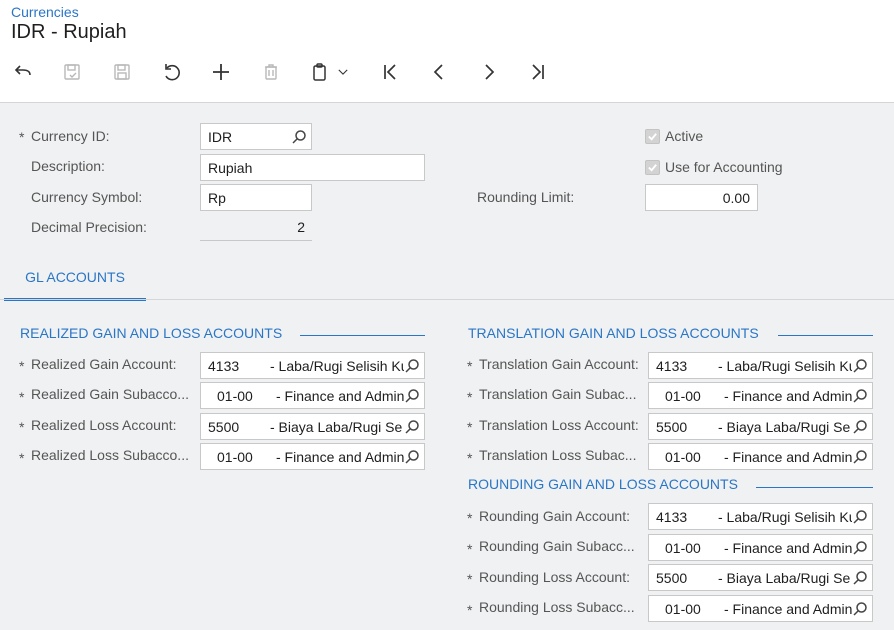 The image size is (894, 630). What do you see at coordinates (760, 577) in the screenshot?
I see `rounding-loss-account-field: 5500 - Biaya Laba/Rugi Se` at bounding box center [760, 577].